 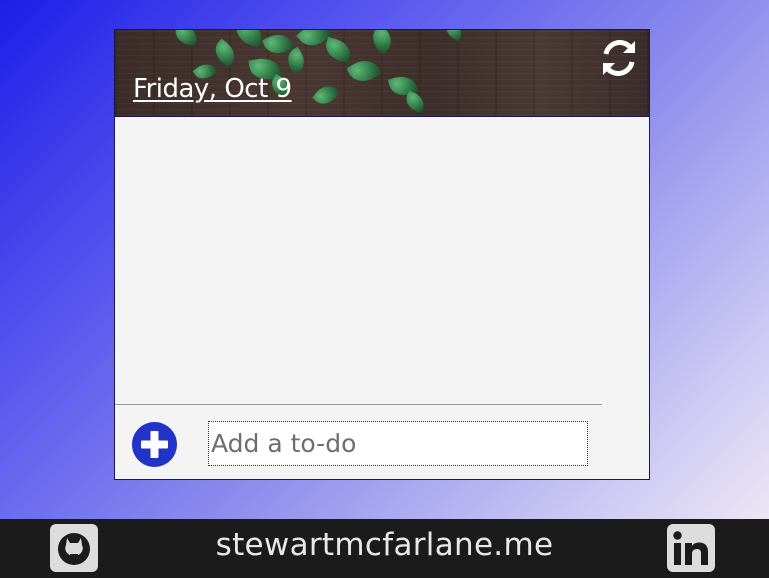 What do you see at coordinates (382, 73) in the screenshot?
I see `card-header: Friday, Oct 9` at bounding box center [382, 73].